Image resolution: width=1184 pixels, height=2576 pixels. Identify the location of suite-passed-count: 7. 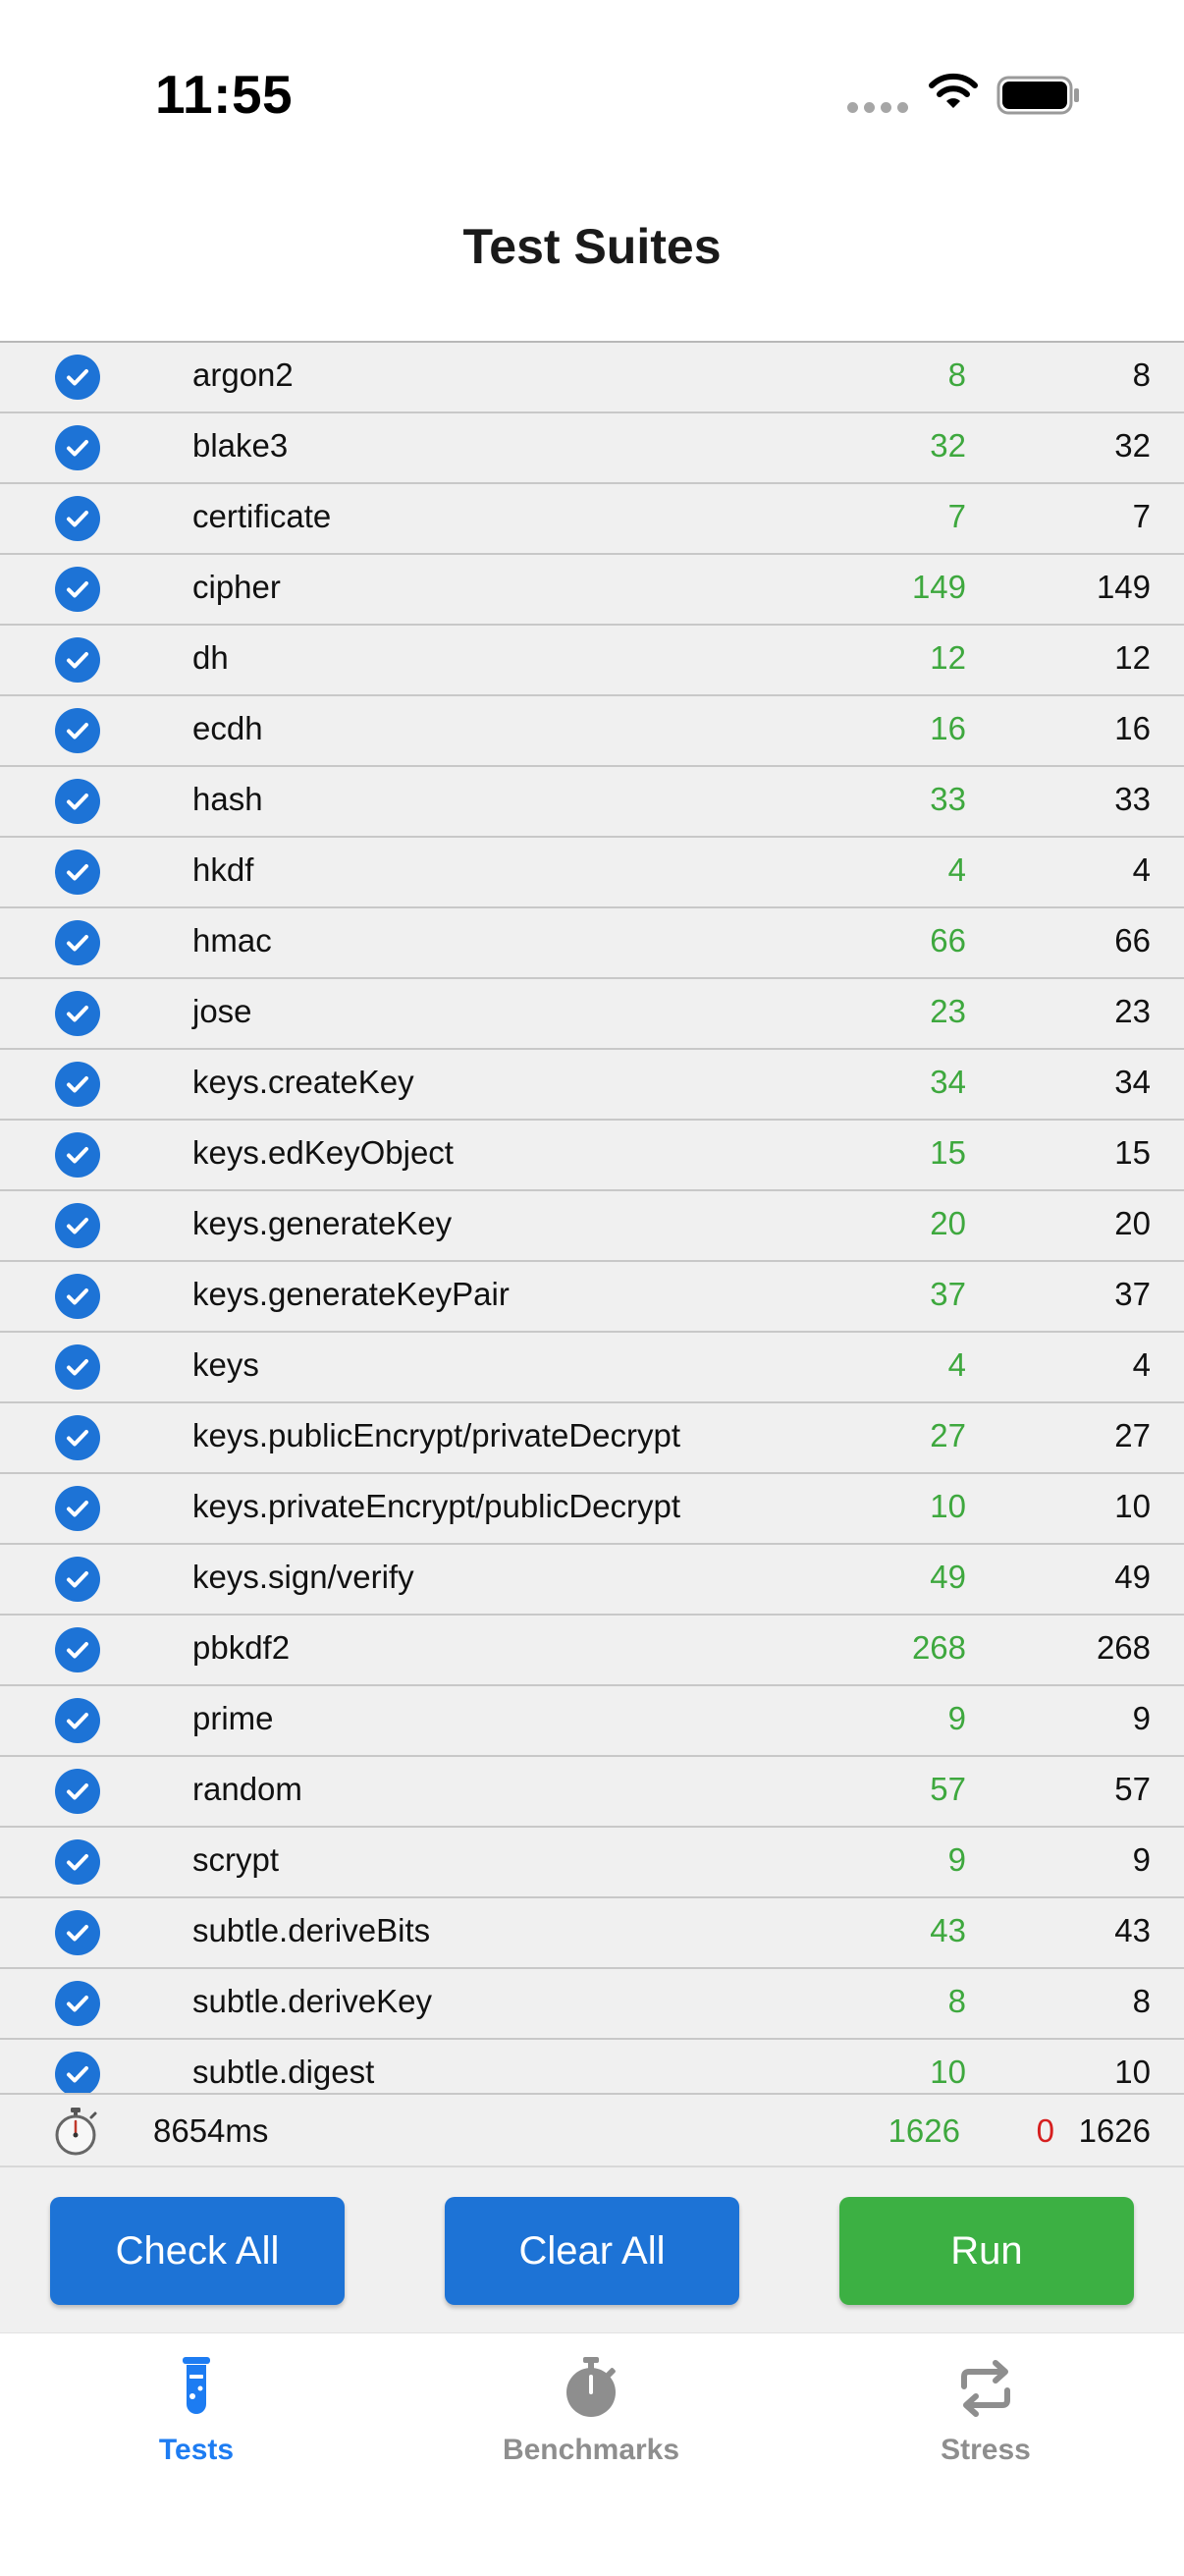
(956, 516).